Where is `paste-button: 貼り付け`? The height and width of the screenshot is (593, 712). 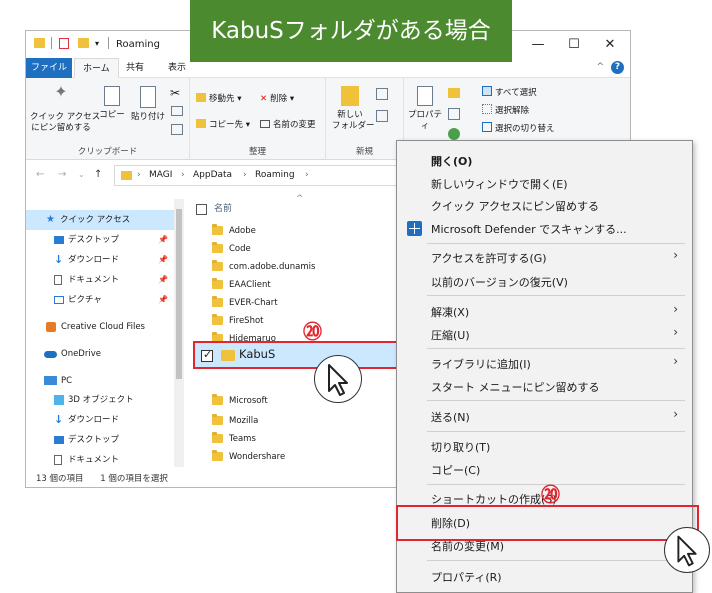
paste-button: 貼り付け is located at coordinates (148, 104).